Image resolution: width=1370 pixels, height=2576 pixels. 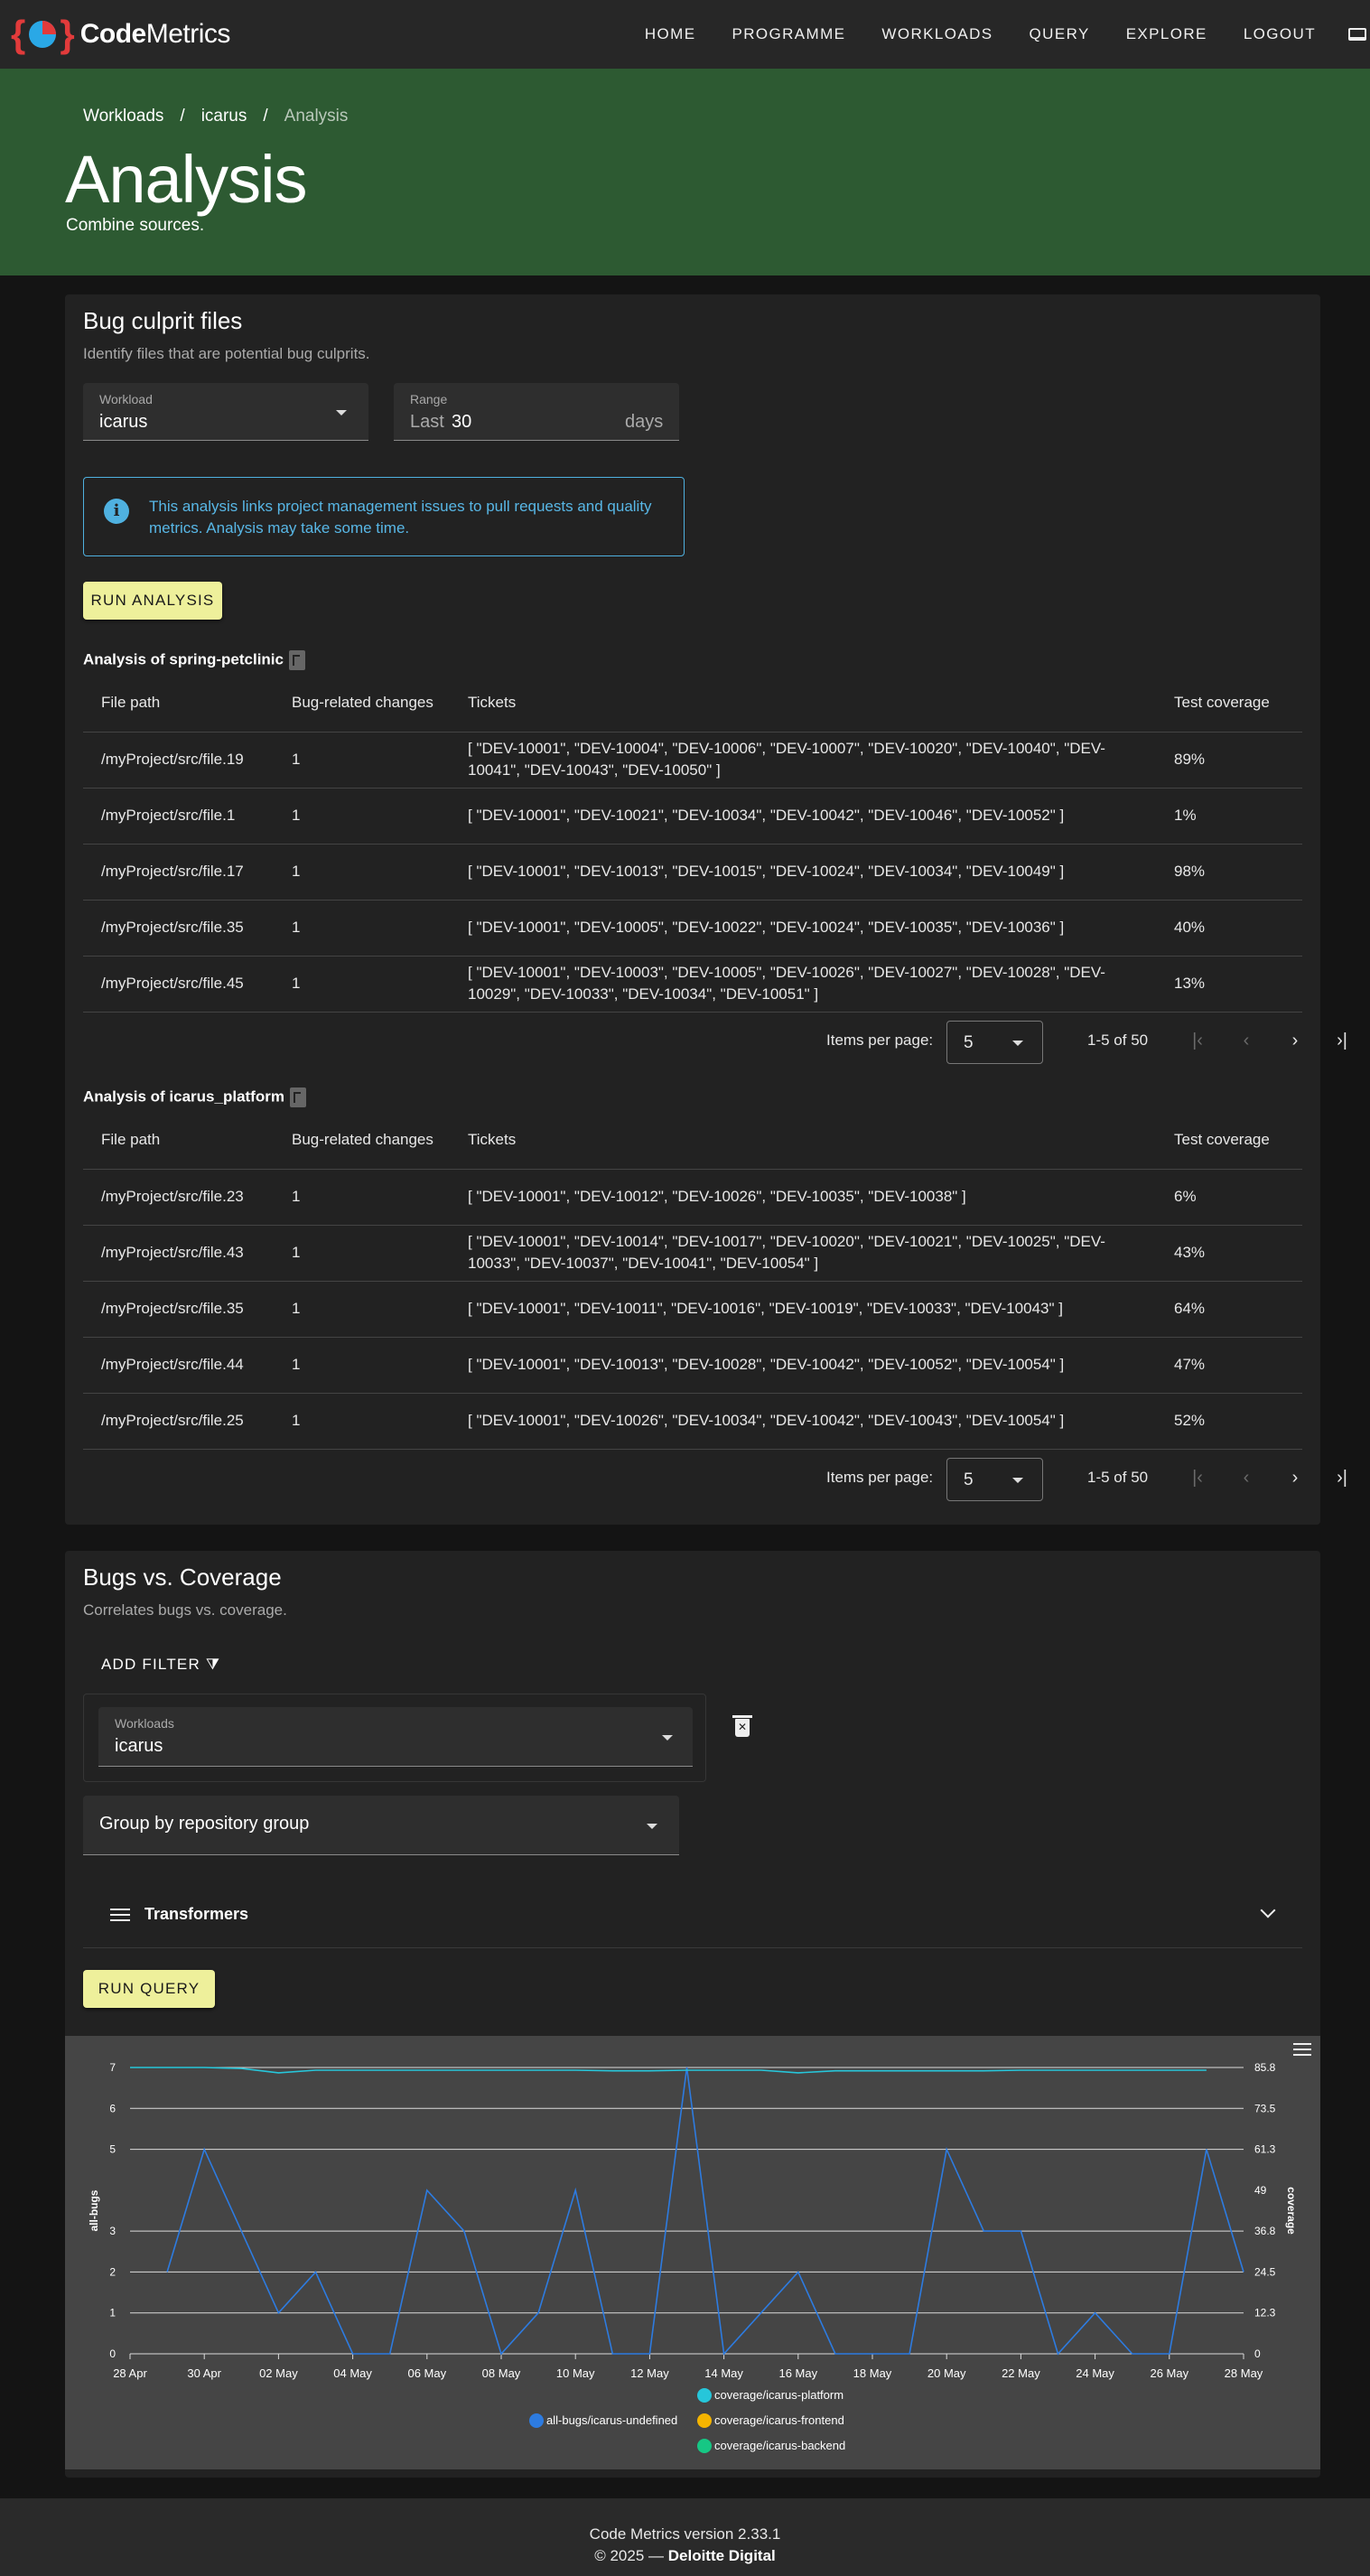 What do you see at coordinates (112, 2353) in the screenshot?
I see `y-tick-label: 0` at bounding box center [112, 2353].